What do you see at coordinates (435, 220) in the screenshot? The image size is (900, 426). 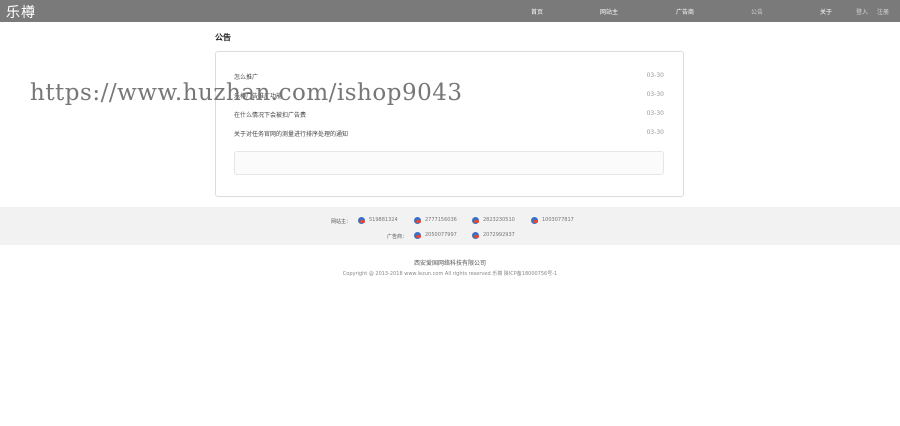 I see `qq-contact: 2777156036` at bounding box center [435, 220].